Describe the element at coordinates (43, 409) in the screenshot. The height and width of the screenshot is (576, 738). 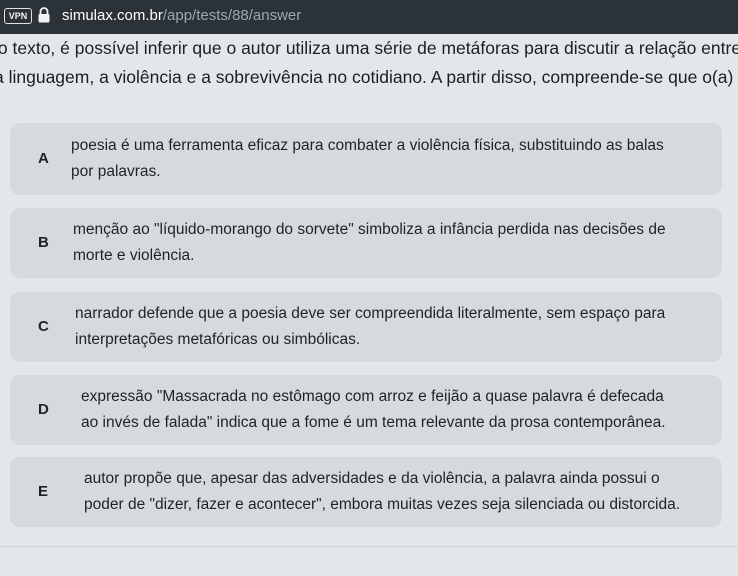
I see `option-letter: D` at that location.